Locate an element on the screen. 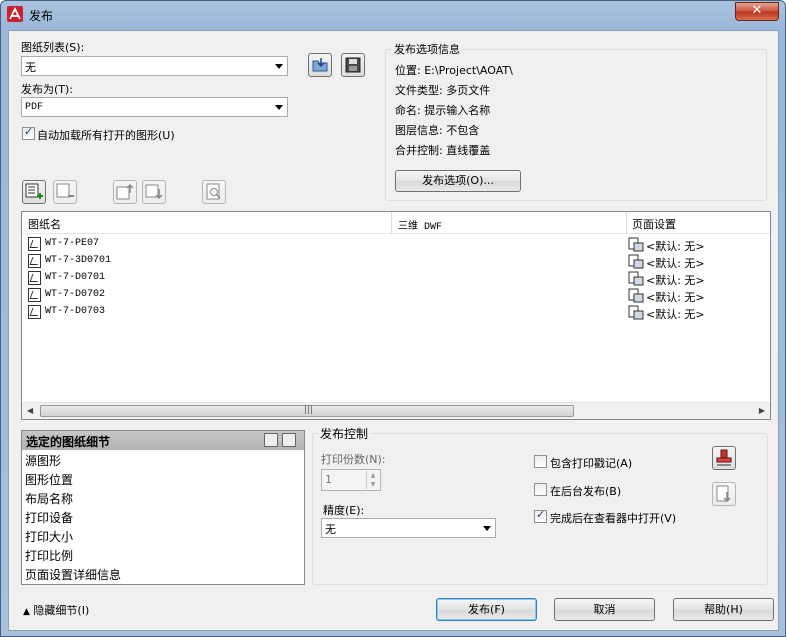 The width and height of the screenshot is (786, 637). title-bar: 发布 ✕ is located at coordinates (393, 15).